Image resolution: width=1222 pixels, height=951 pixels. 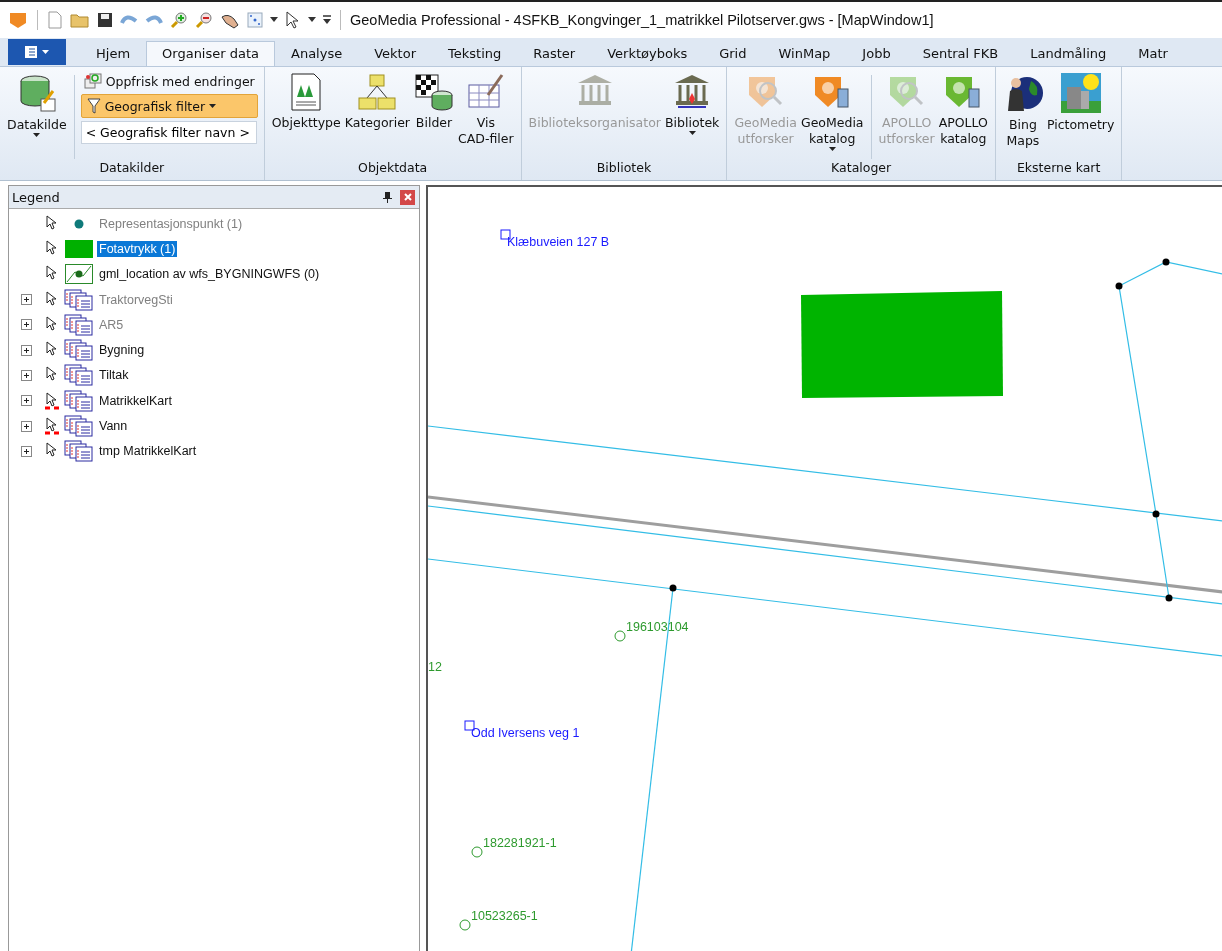 What do you see at coordinates (137, 248) in the screenshot?
I see `legend-entry: Fotavtrykk (1)` at bounding box center [137, 248].